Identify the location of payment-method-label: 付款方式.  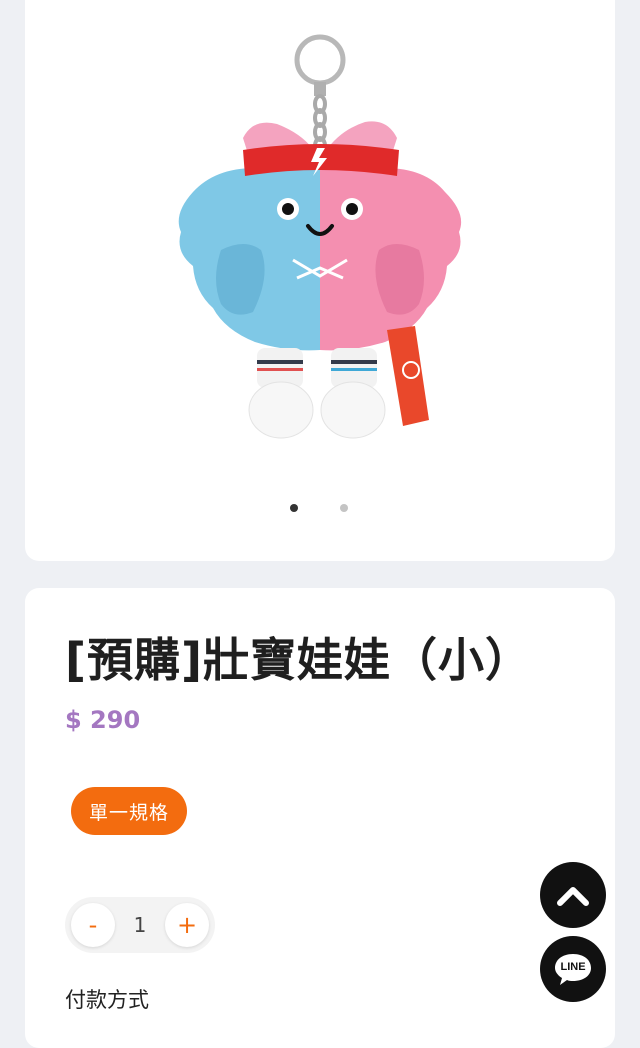
(107, 1000).